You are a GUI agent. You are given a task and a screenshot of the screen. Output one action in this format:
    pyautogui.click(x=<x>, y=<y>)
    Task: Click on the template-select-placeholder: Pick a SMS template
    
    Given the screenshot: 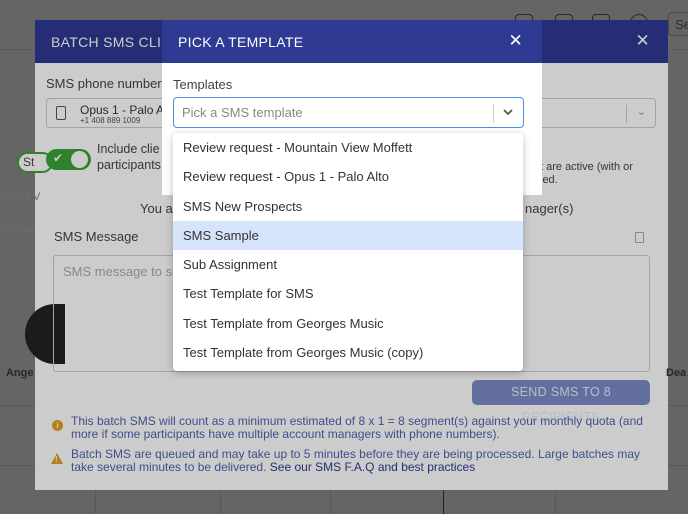 What is the action you would take?
    pyautogui.click(x=242, y=112)
    